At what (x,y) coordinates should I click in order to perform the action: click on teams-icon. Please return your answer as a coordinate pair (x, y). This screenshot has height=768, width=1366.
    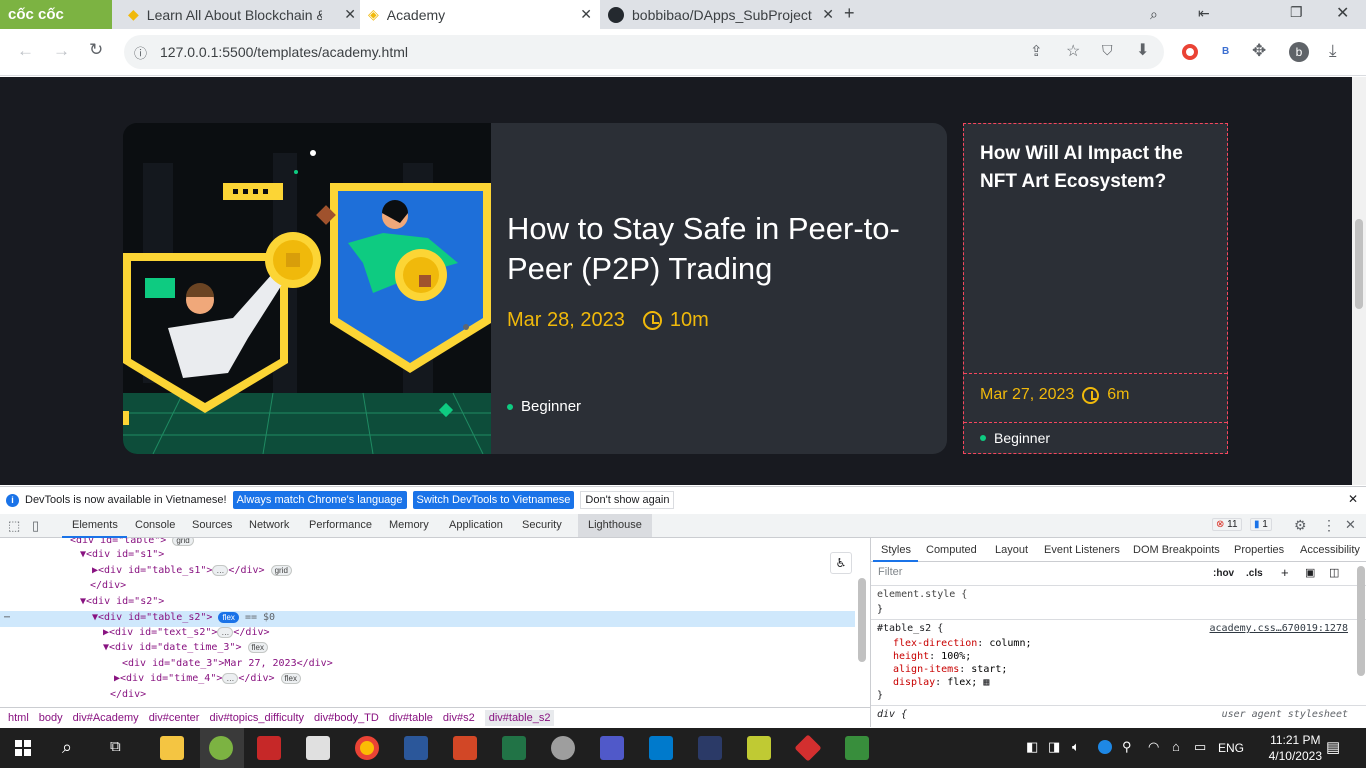
    Looking at the image, I should click on (612, 748).